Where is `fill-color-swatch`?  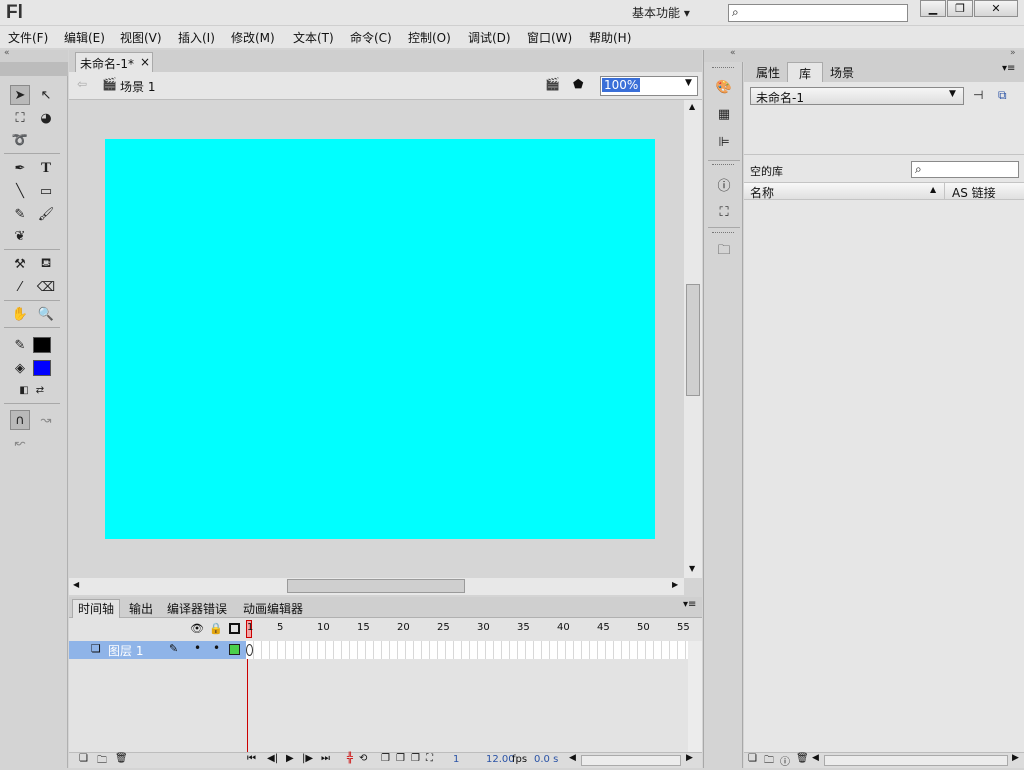 fill-color-swatch is located at coordinates (42, 368).